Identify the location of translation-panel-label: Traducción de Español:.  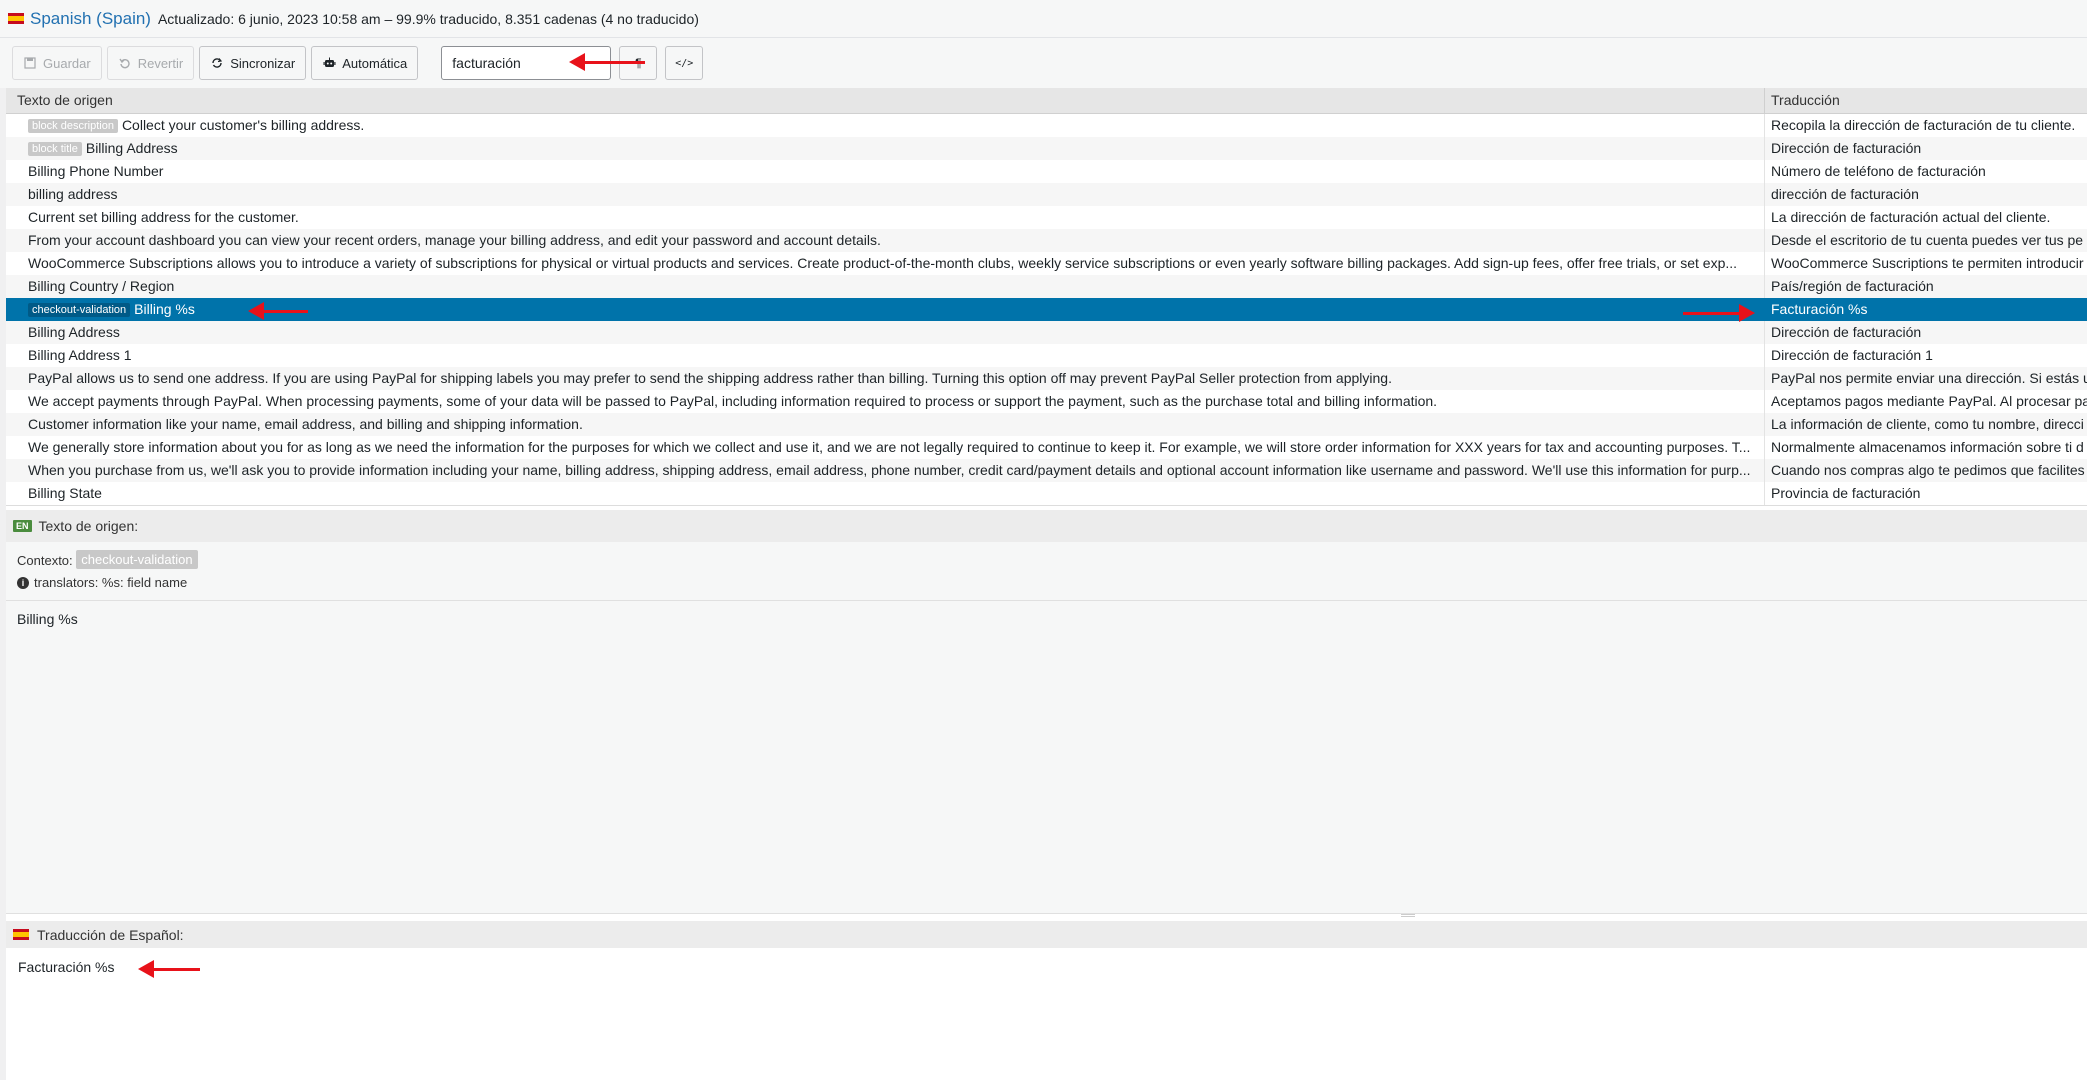
(110, 934).